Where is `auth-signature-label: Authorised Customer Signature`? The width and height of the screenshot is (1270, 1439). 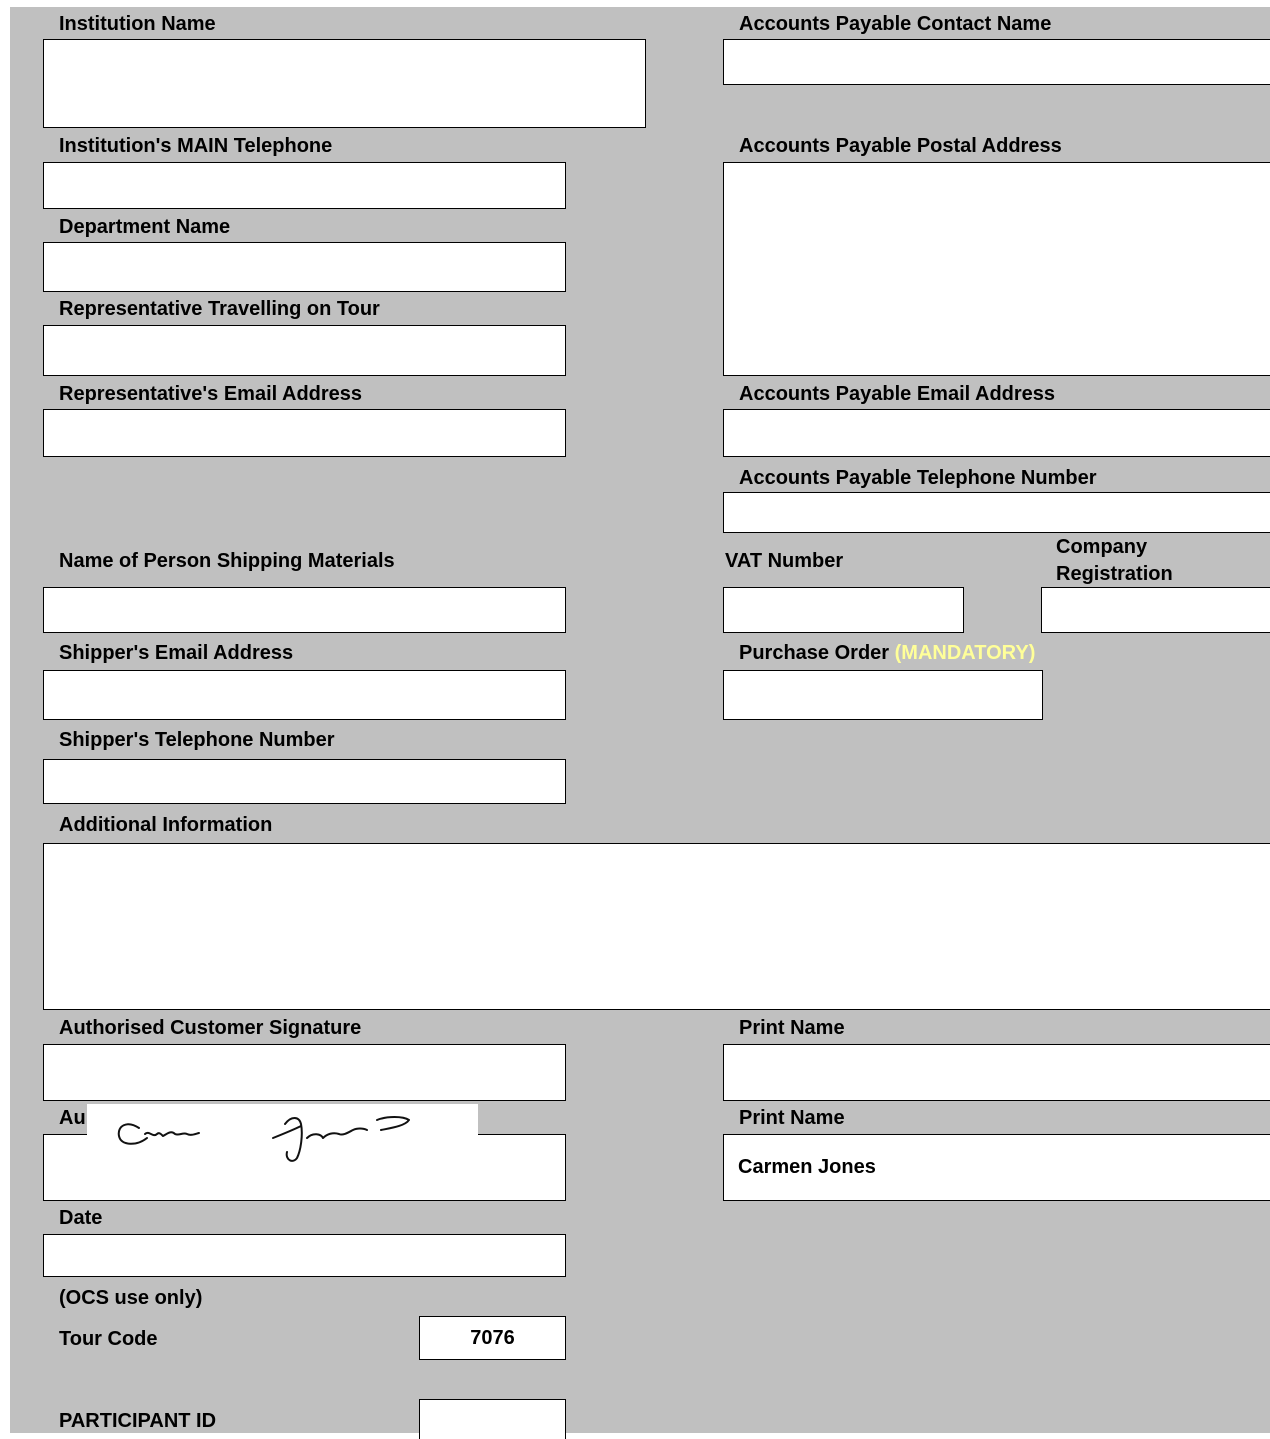 auth-signature-label: Authorised Customer Signature is located at coordinates (210, 1028).